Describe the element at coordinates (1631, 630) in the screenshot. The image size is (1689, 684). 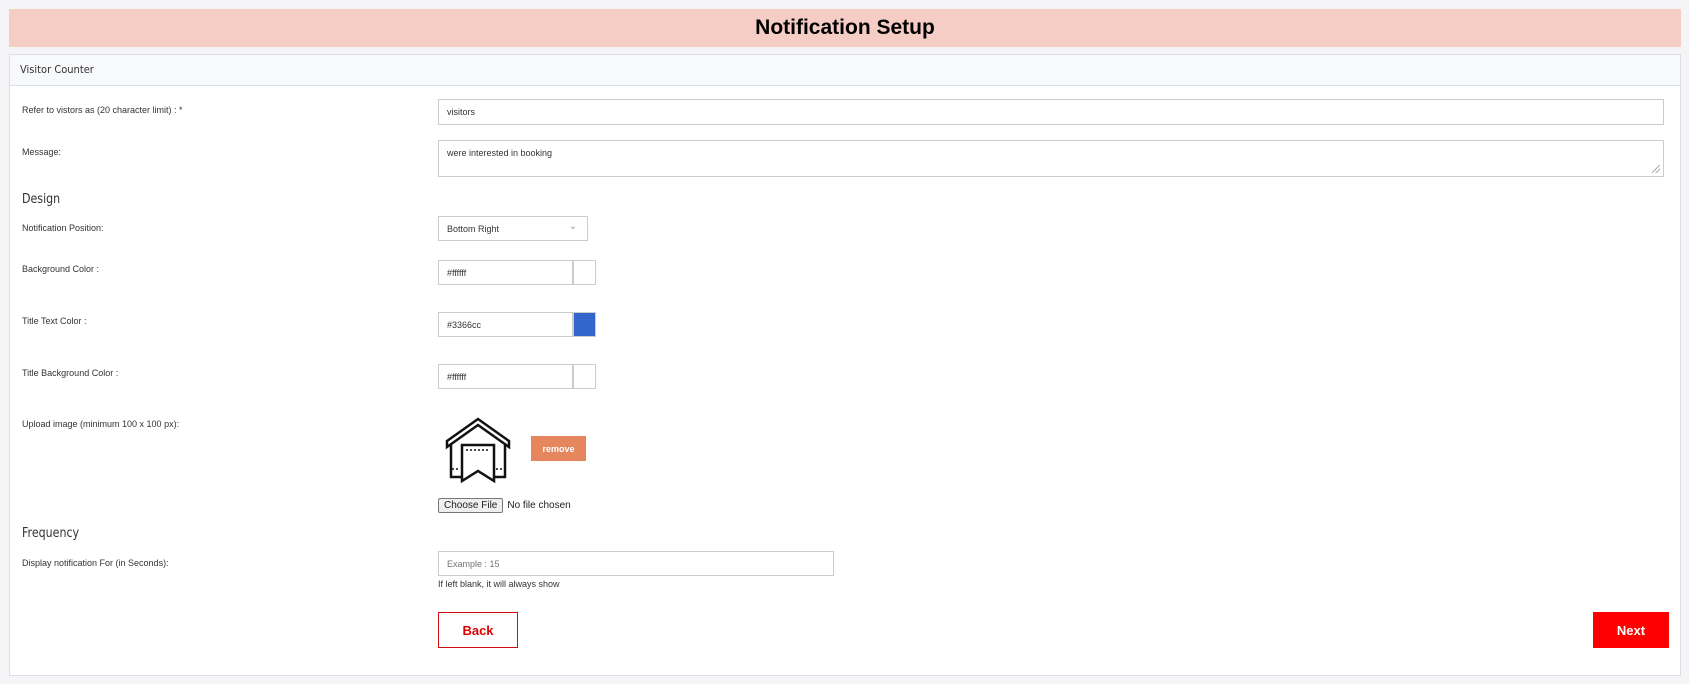
I see `next-button: Next` at that location.